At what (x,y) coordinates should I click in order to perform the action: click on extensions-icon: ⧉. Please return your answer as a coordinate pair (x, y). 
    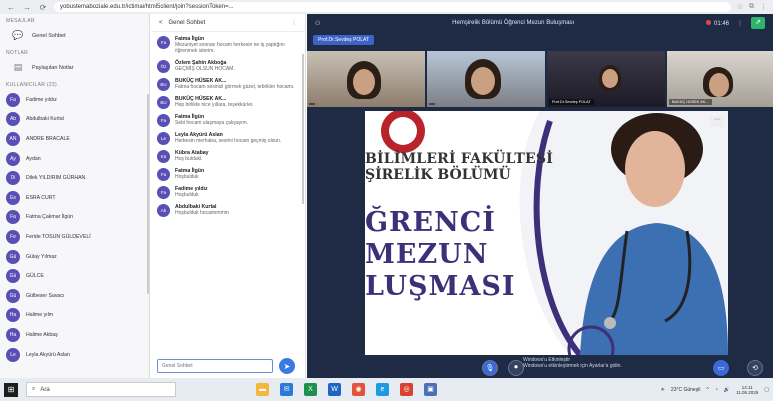
    Looking at the image, I should click on (751, 7).